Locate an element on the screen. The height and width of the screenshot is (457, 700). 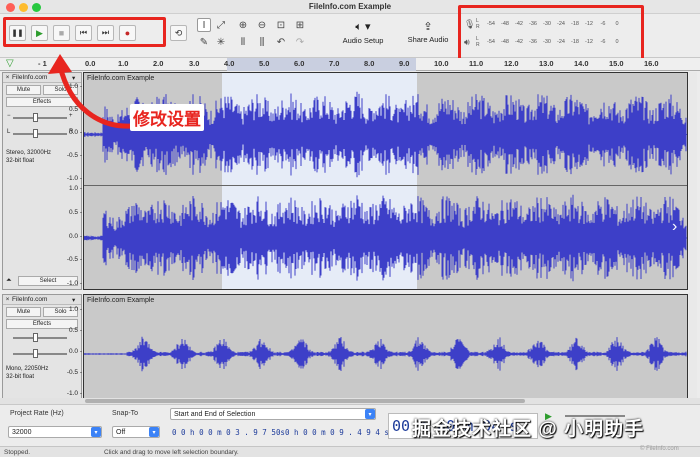
snap-to-label: Snap-To is located at coordinates (125, 413).